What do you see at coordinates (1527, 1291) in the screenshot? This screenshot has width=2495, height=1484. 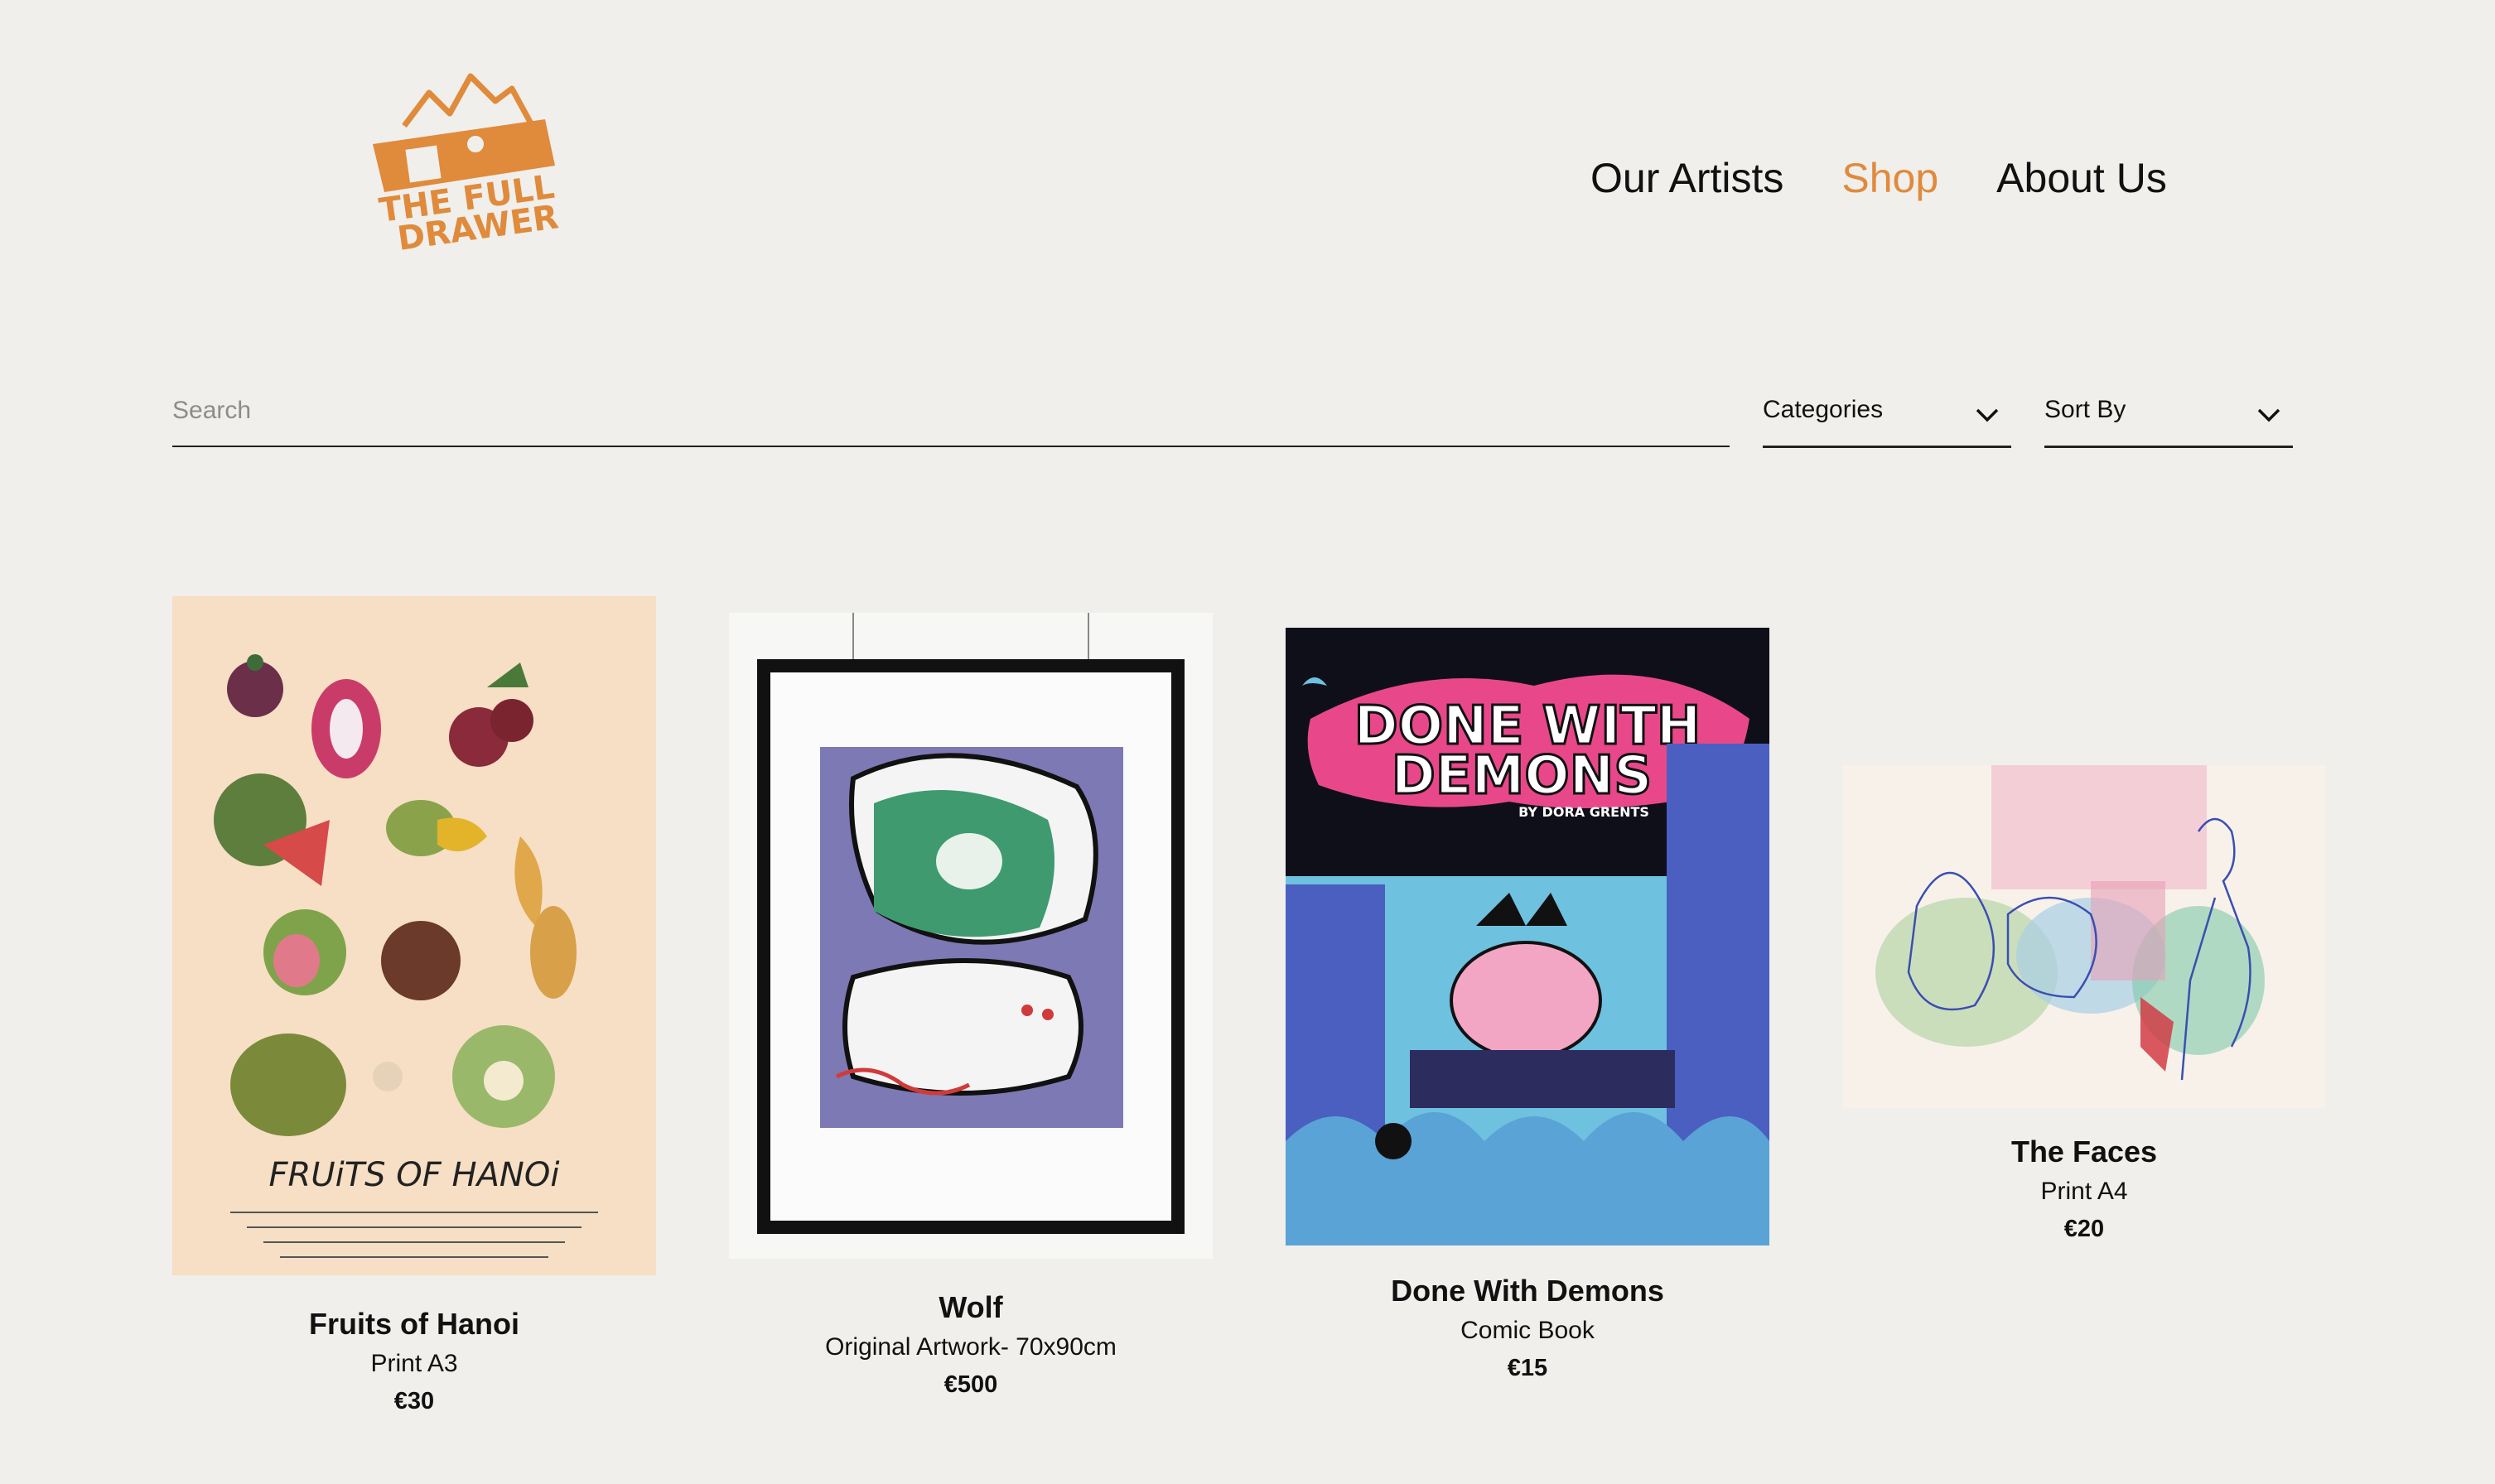 I see `product-title: Done With Demons` at bounding box center [1527, 1291].